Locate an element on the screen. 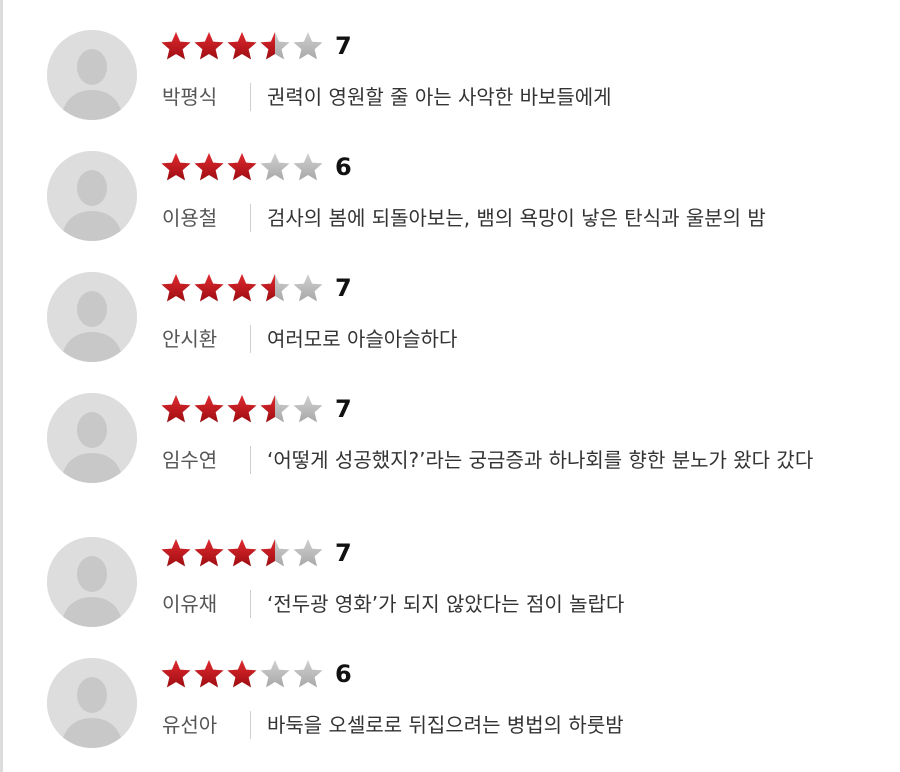 The width and height of the screenshot is (900, 772). review-meta: 이유채 ‘전두광 영화’가 되지 않았다는 점이 놀랍다 is located at coordinates (519, 604).